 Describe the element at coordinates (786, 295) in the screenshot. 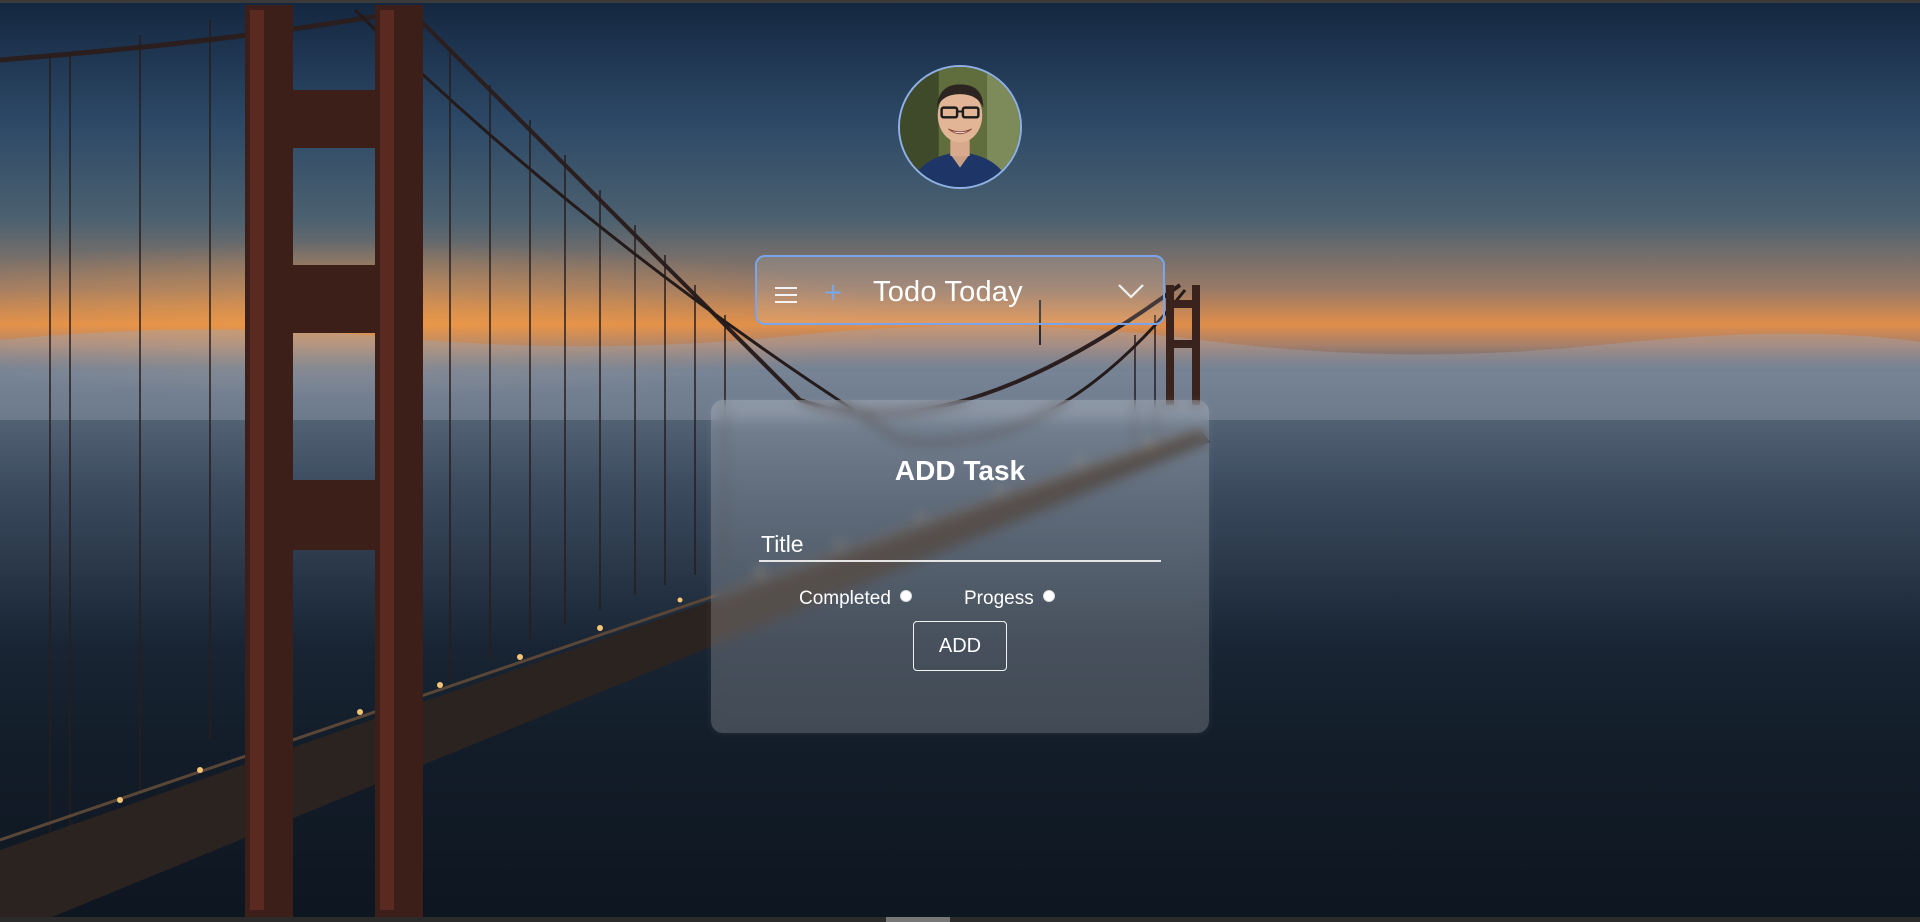

I see `menu-icon` at that location.